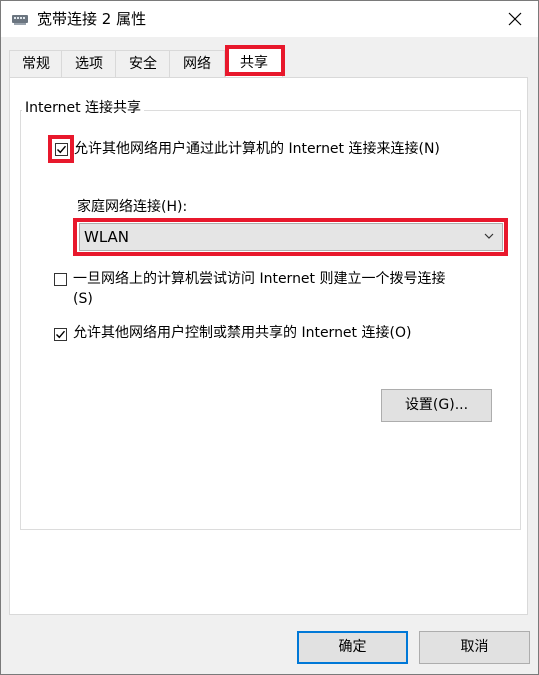 The height and width of the screenshot is (675, 539). What do you see at coordinates (242, 333) in the screenshot?
I see `allow-control-label: 允许其他网络用户控制或禁用共享的 Internet 连接(O)` at bounding box center [242, 333].